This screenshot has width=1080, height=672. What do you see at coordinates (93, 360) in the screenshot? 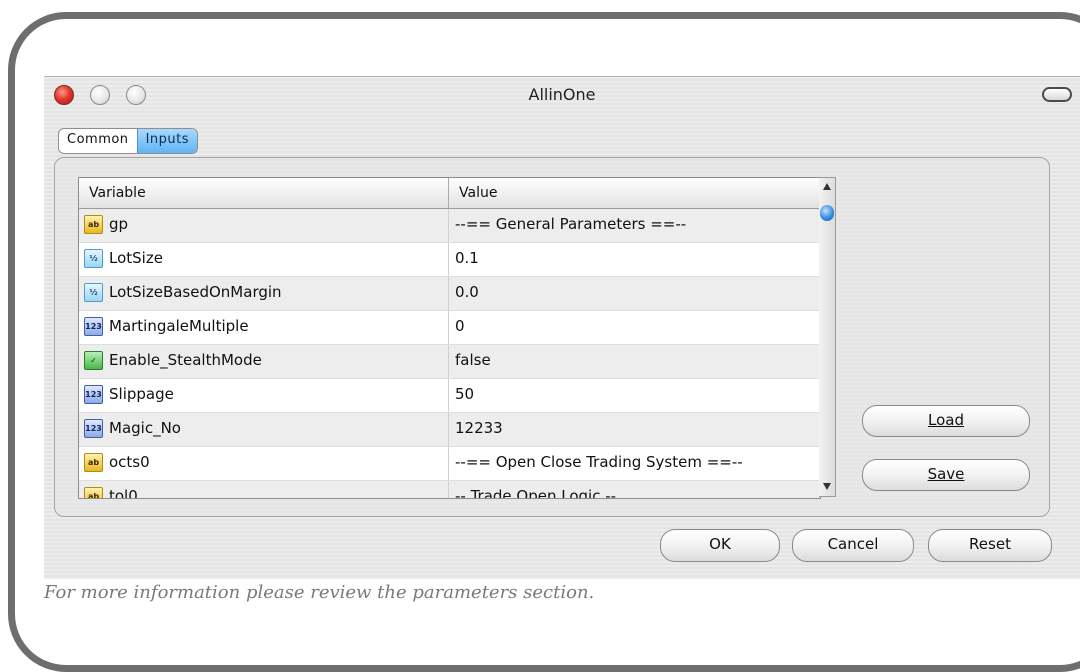
I see `bool-icon: ✓` at bounding box center [93, 360].